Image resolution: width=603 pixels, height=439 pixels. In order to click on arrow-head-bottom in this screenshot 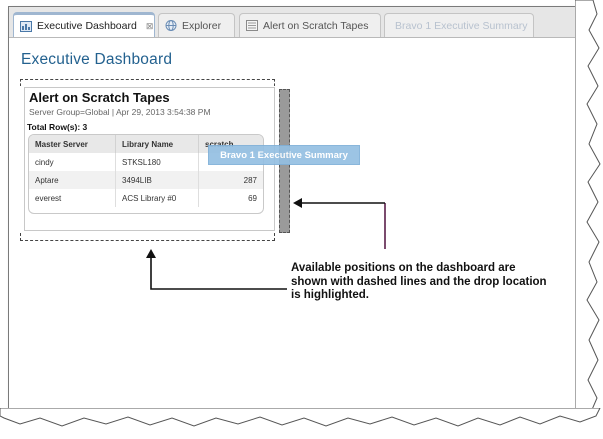, I will do `click(151, 253)`.